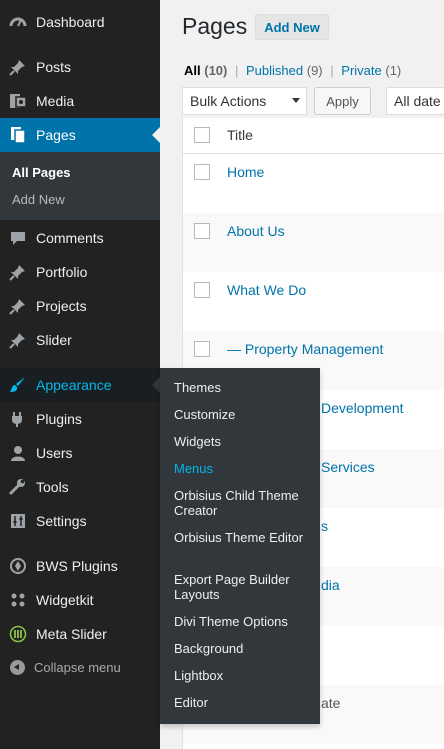  What do you see at coordinates (244, 537) in the screenshot?
I see `flyout-item-orbisius-theme-editor: Orbisius Theme Editor` at bounding box center [244, 537].